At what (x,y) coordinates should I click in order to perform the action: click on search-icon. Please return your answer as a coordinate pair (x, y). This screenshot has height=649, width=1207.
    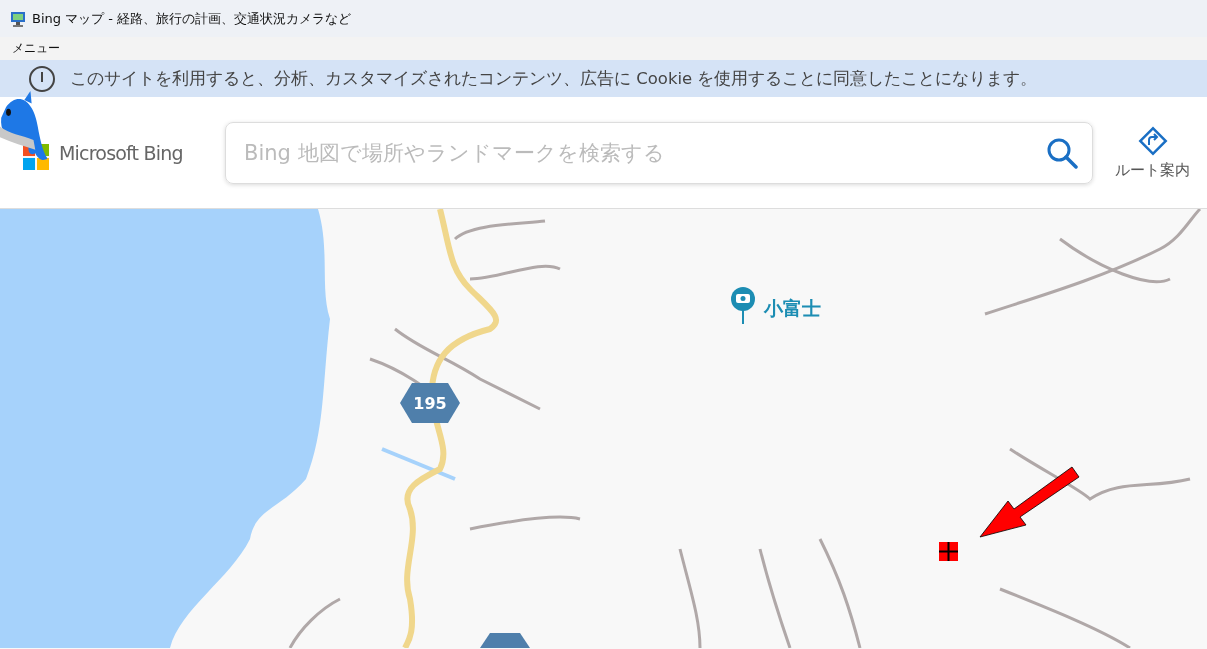
    Looking at the image, I should click on (1062, 152).